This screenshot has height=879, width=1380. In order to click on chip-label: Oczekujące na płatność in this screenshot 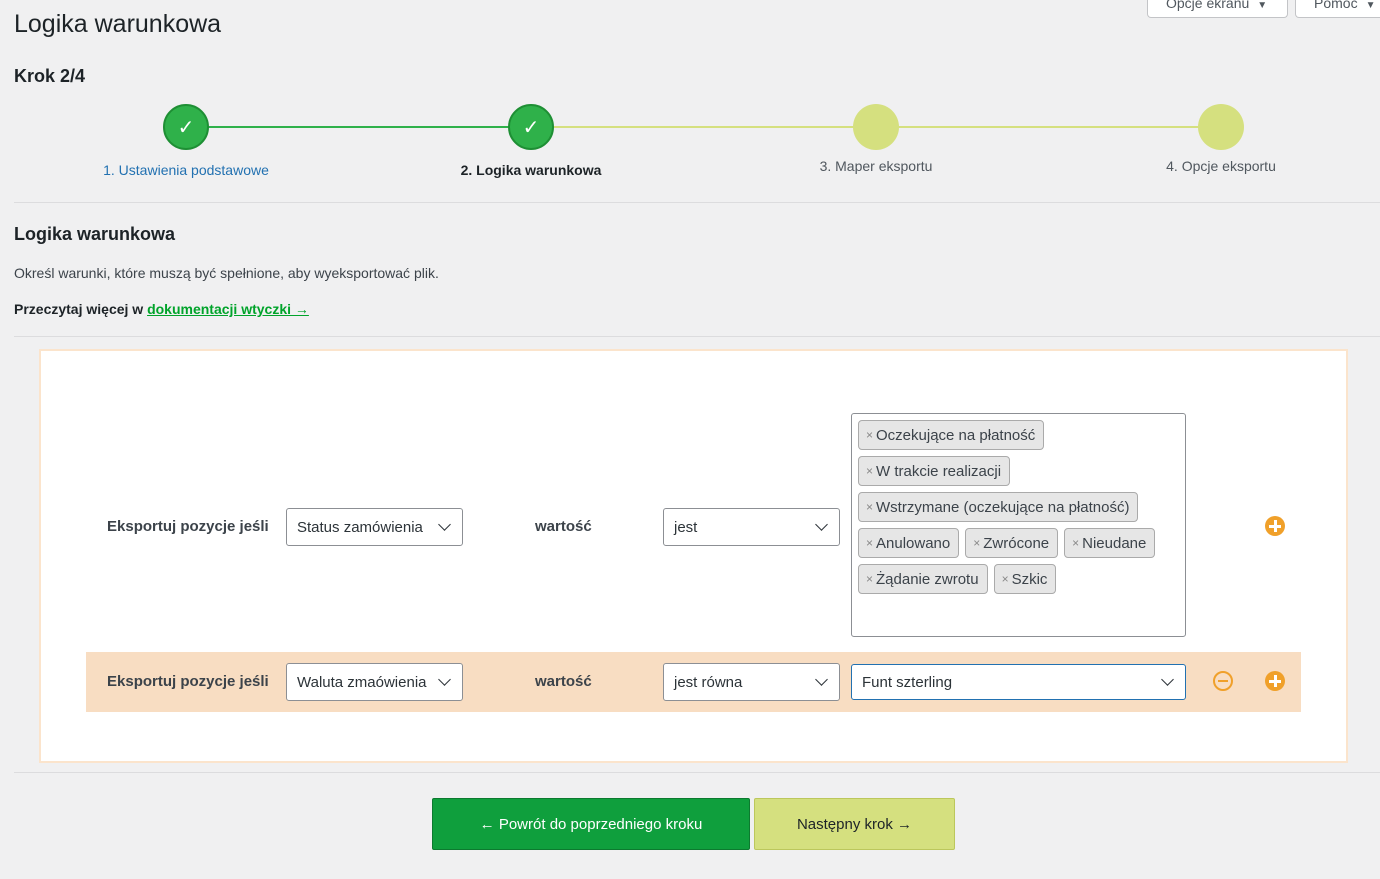, I will do `click(956, 435)`.